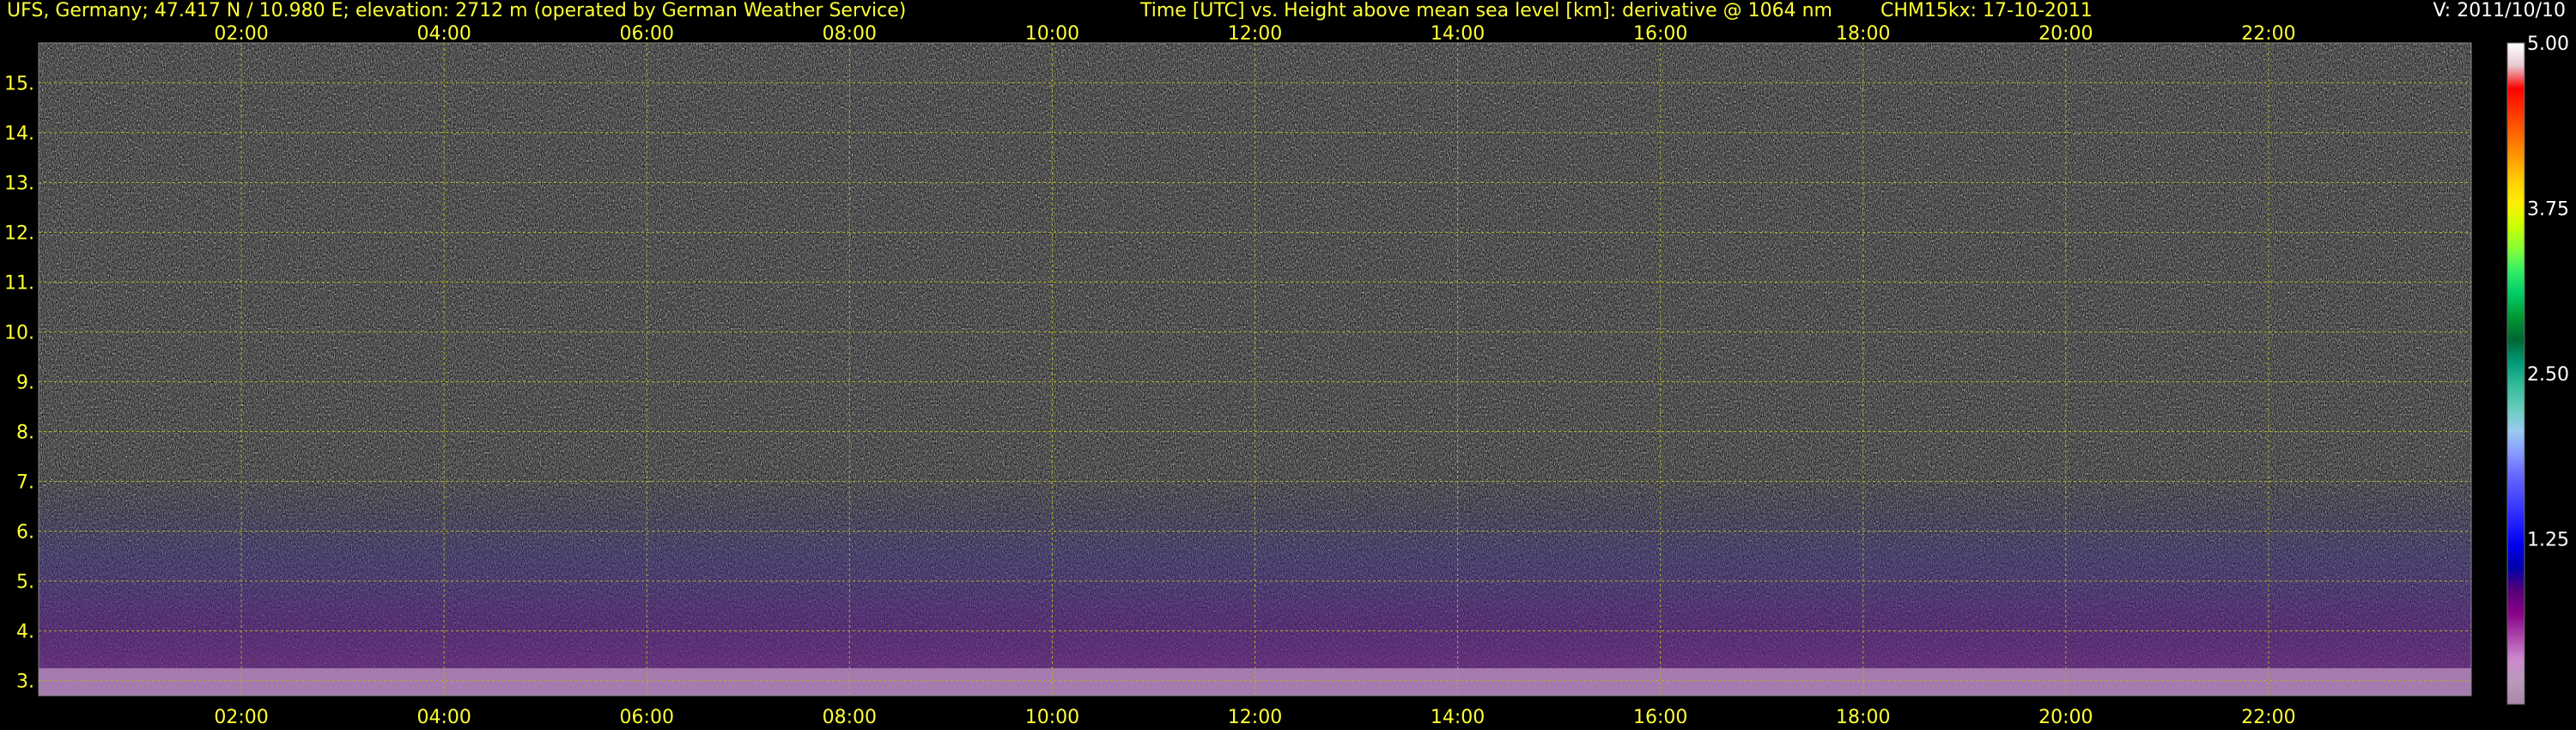 Image resolution: width=2576 pixels, height=730 pixels. Describe the element at coordinates (2548, 210) in the screenshot. I see `colorbar-label: 3.75` at that location.